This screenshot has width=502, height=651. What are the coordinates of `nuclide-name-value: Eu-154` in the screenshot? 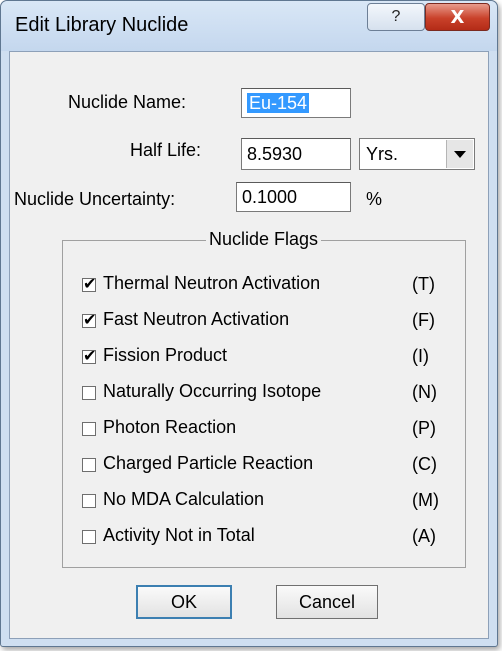 It's located at (278, 103).